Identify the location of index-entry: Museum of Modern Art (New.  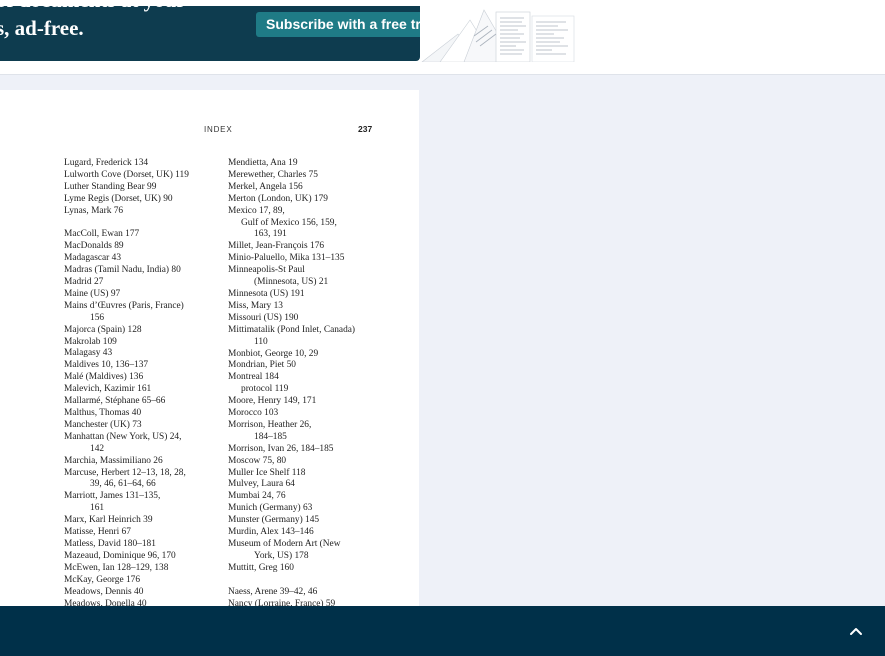
(284, 544).